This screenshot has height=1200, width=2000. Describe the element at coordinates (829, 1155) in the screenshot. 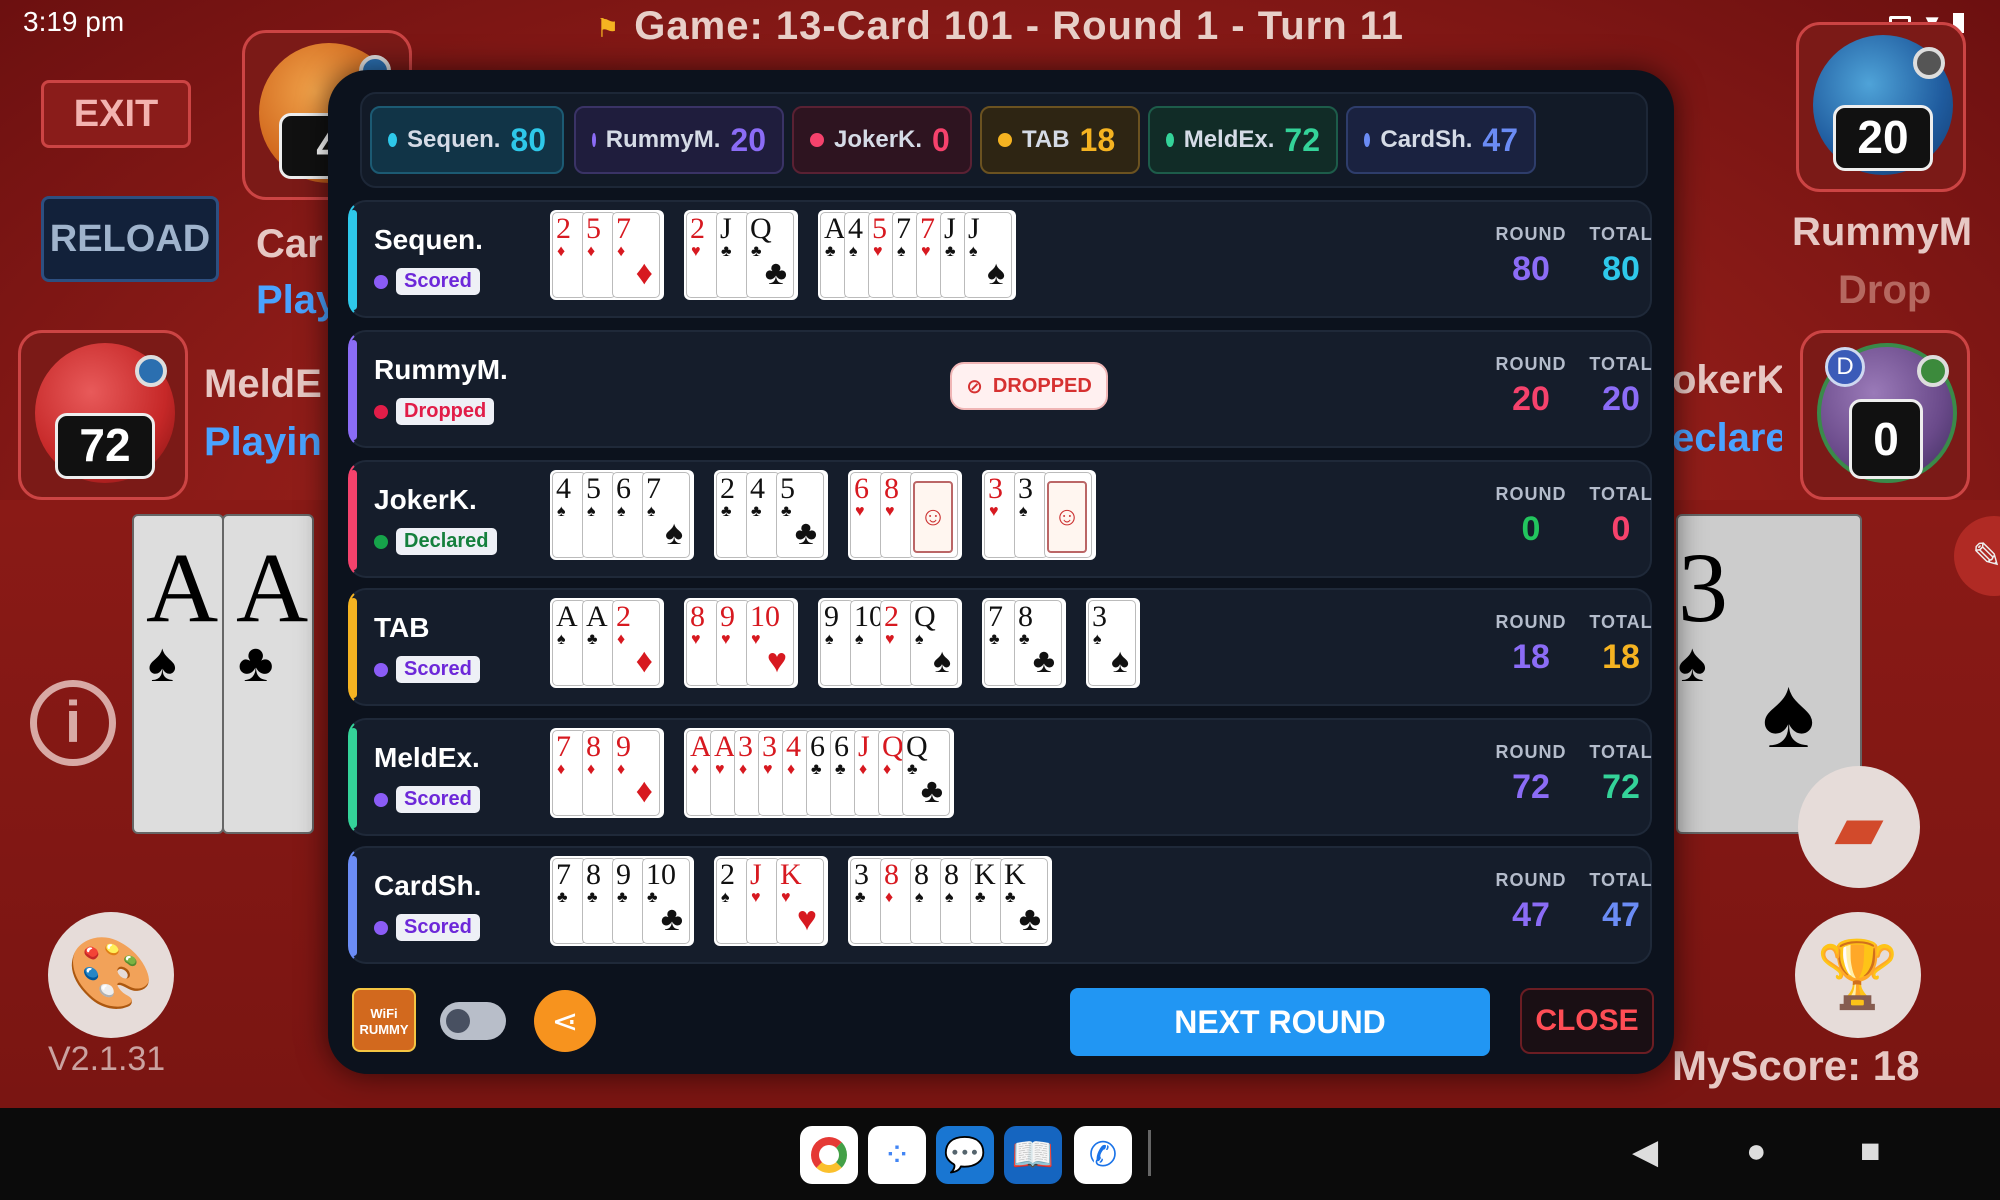

I see `chrome-icon` at that location.